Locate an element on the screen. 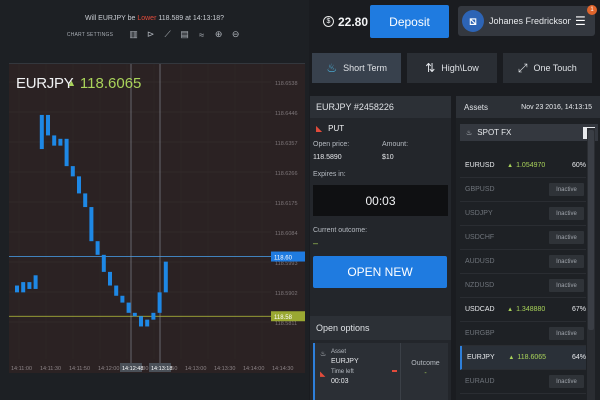 Image resolution: width=600 pixels, height=400 pixels. x-tick-label: 14:14:00 is located at coordinates (253, 369).